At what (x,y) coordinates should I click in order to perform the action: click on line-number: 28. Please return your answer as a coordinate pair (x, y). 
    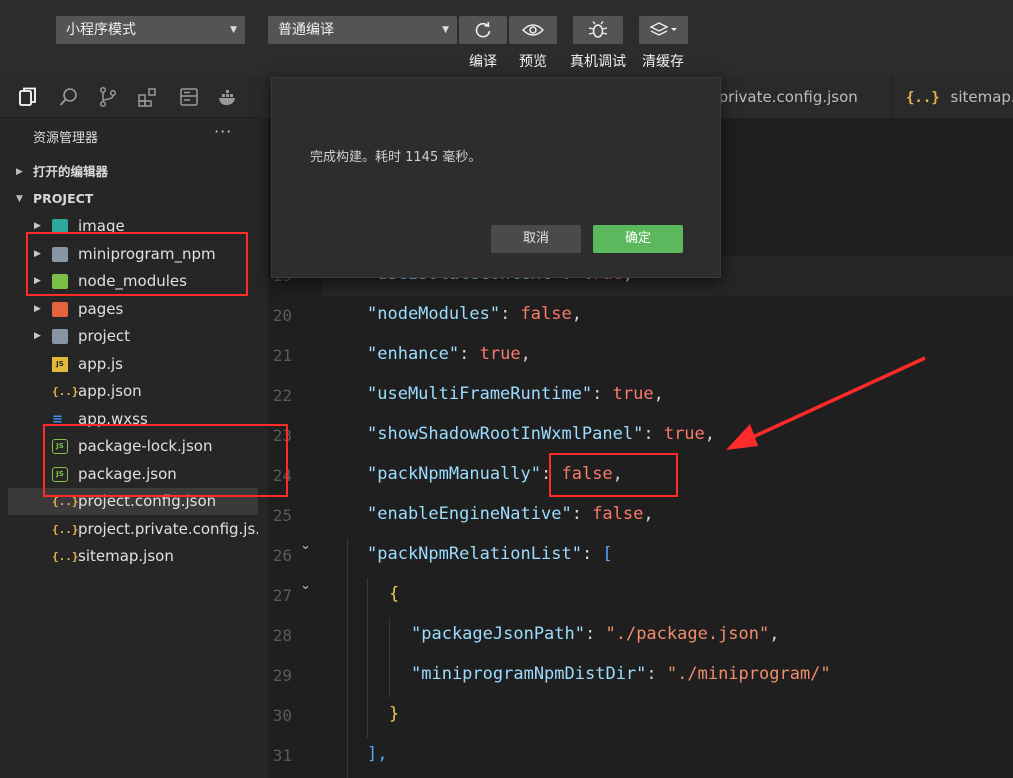
    Looking at the image, I should click on (282, 635).